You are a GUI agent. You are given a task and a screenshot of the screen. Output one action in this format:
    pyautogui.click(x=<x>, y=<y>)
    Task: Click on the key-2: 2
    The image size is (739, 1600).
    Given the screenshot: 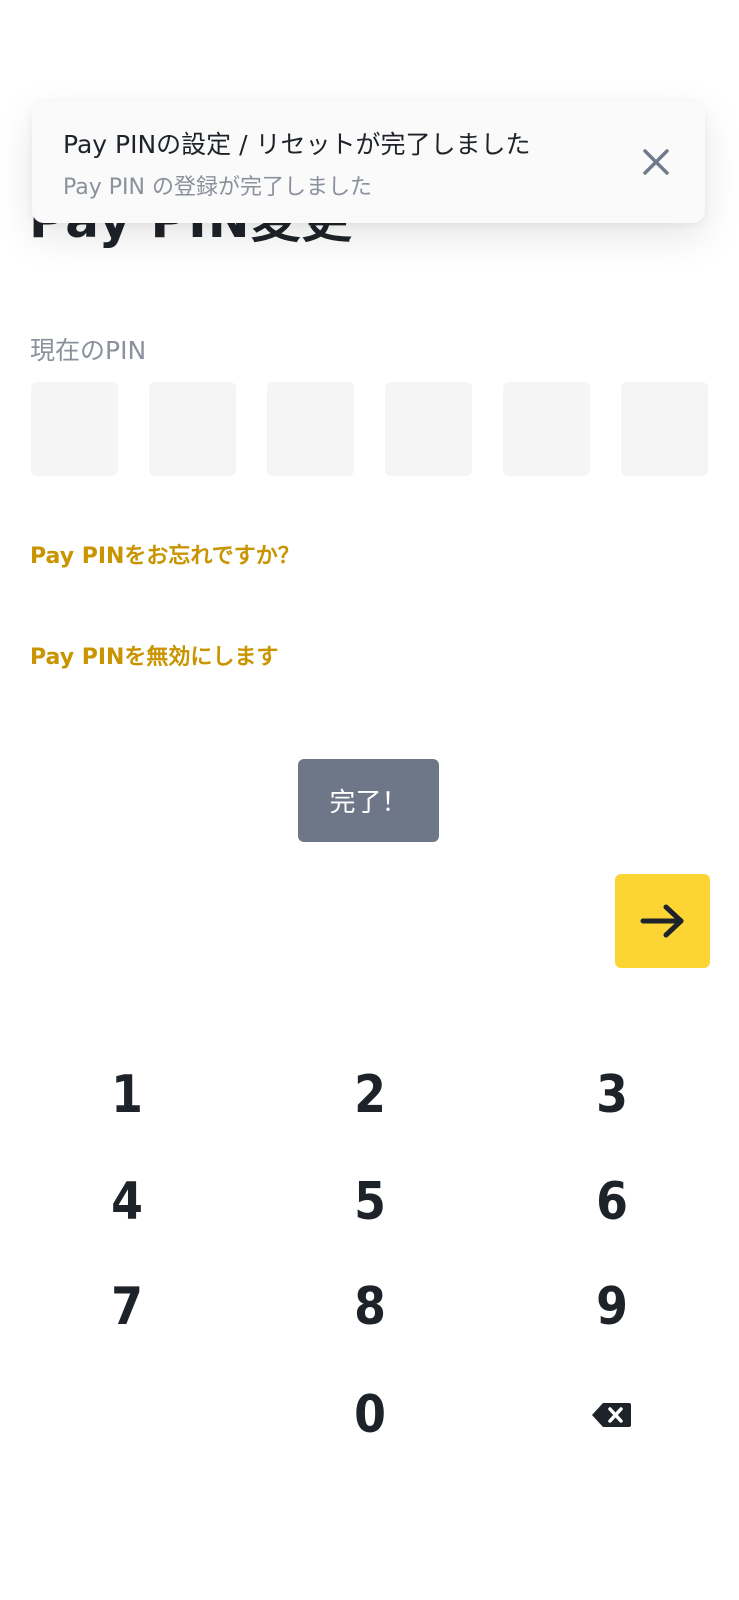 What is the action you would take?
    pyautogui.click(x=370, y=1095)
    